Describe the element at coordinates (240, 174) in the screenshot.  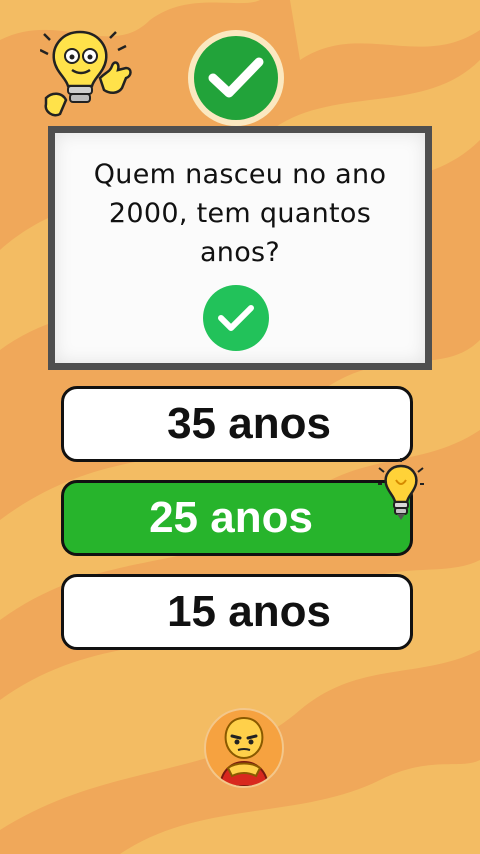
I see `question-line: Quem nasceu no ano` at that location.